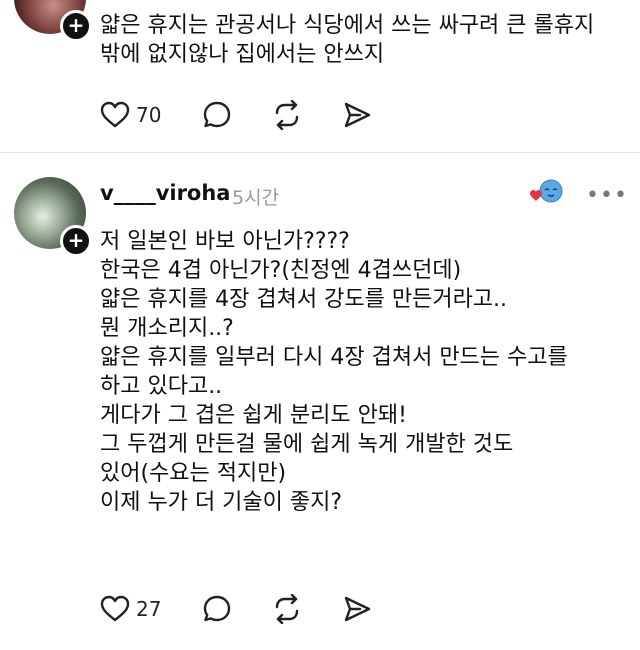 This screenshot has width=640, height=650. I want to click on timestamp: 5시간, so click(256, 198).